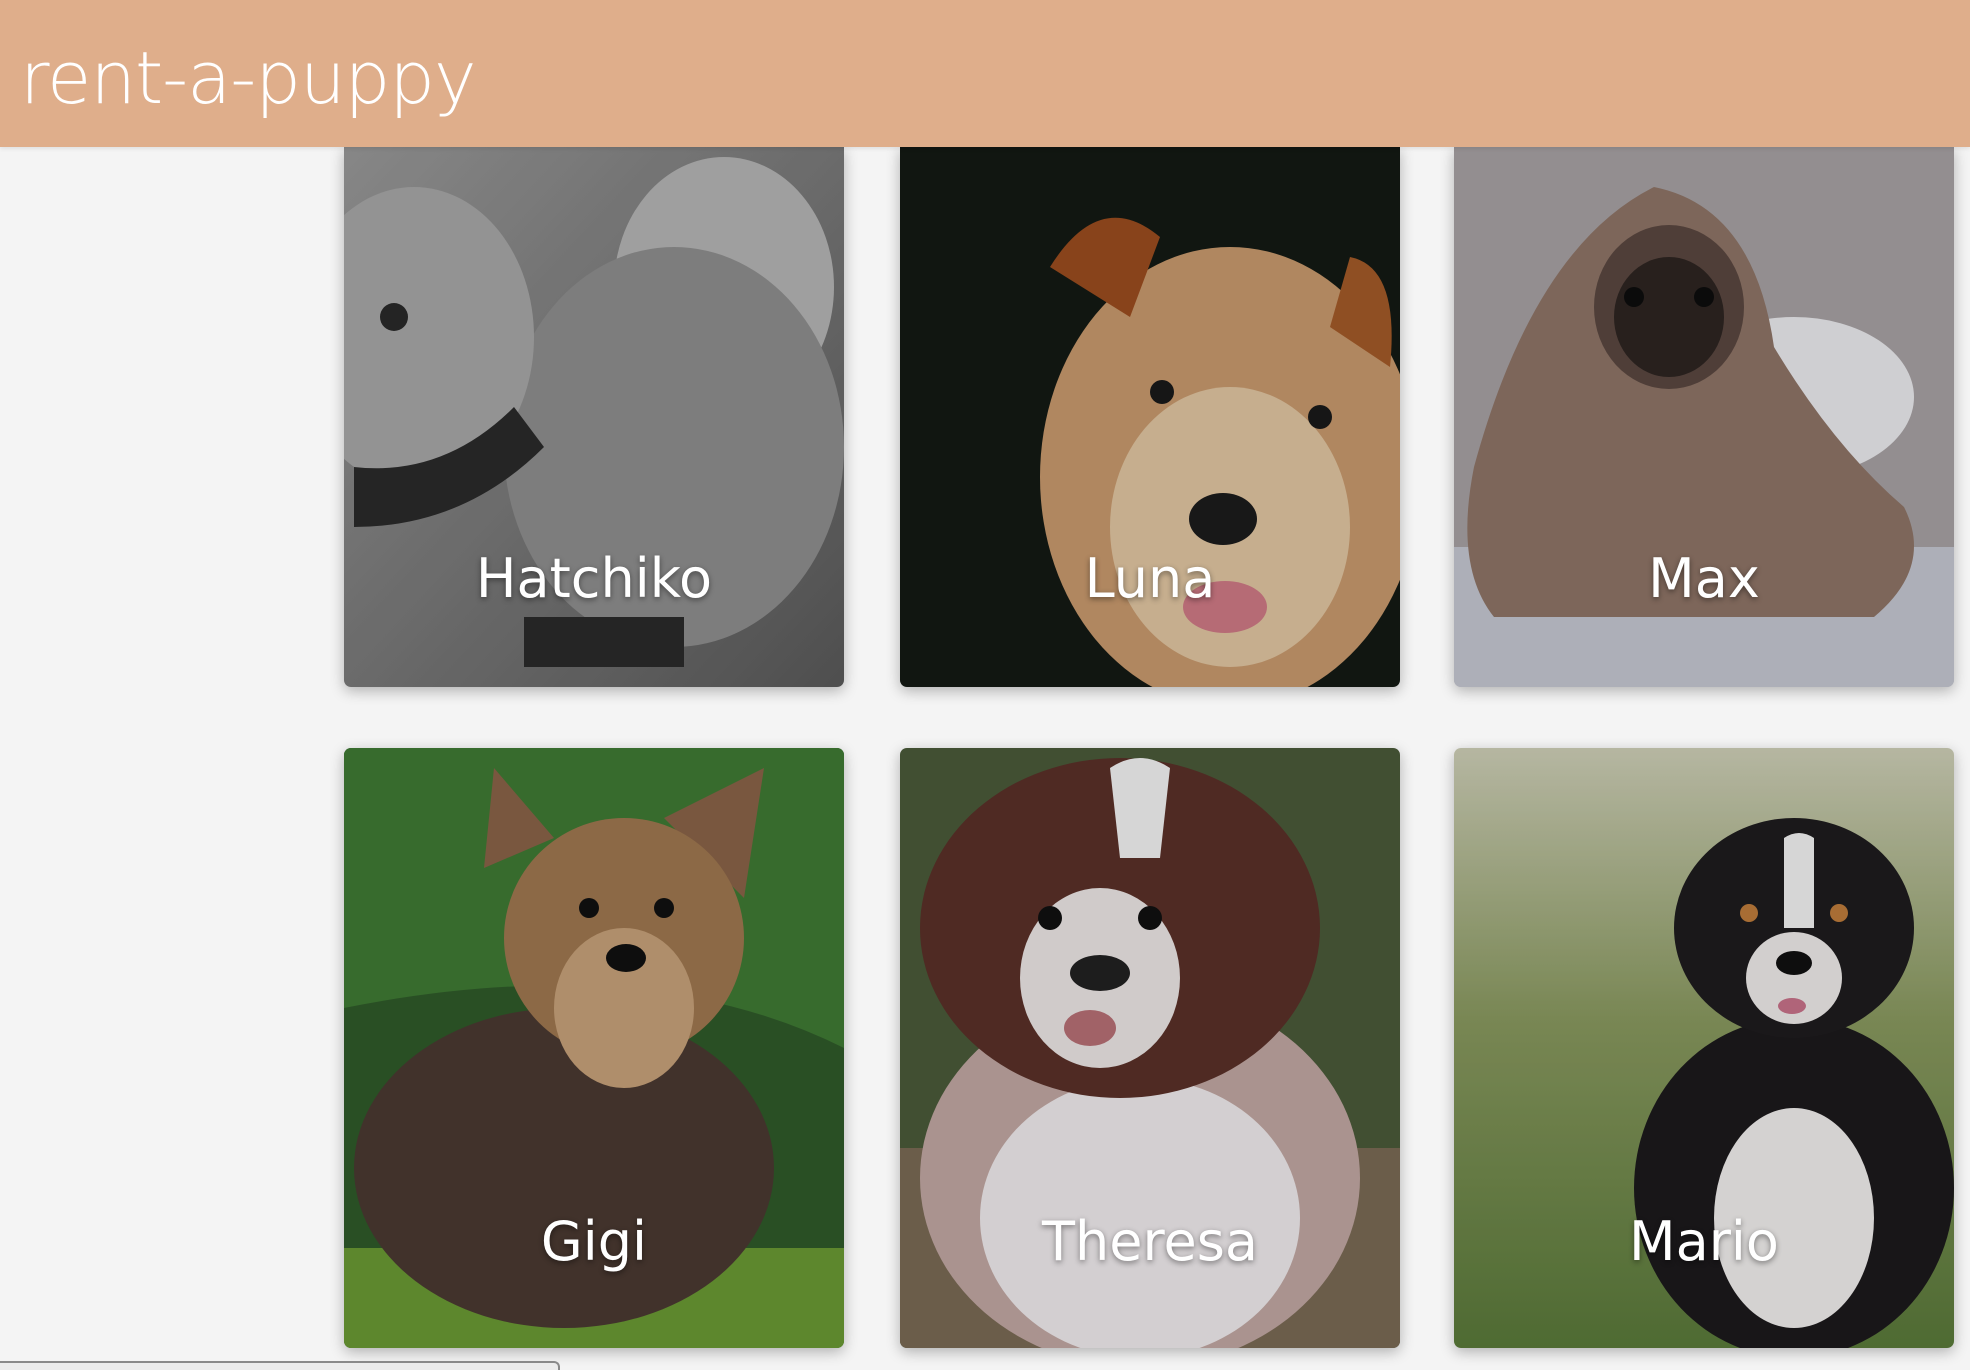 This screenshot has width=1970, height=1370. Describe the element at coordinates (280, 1365) in the screenshot. I see `browser-status-bar` at that location.